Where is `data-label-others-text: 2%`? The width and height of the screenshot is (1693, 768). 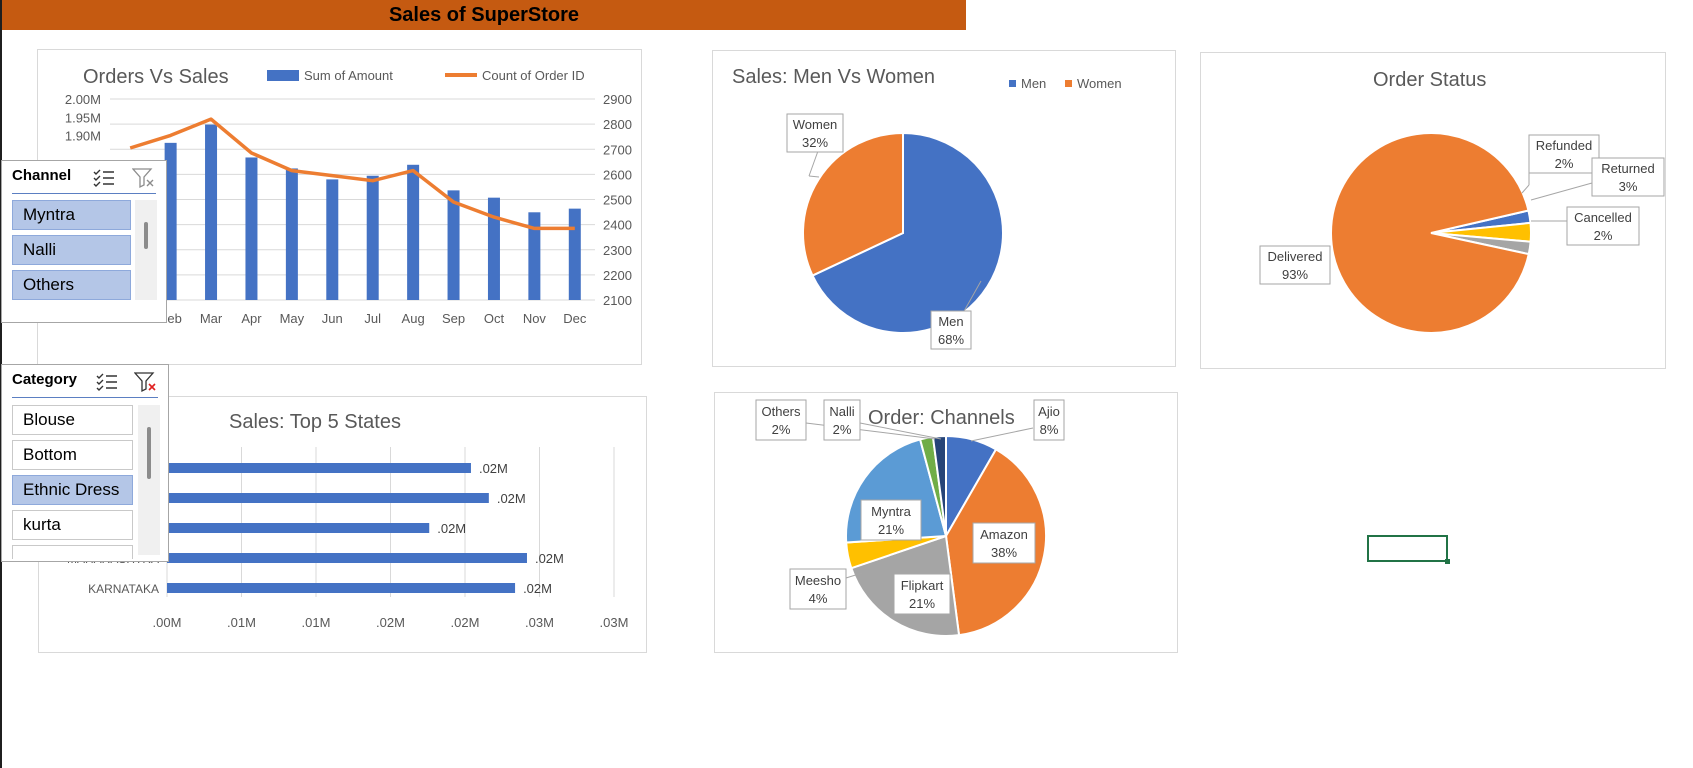
data-label-others-text: 2% is located at coordinates (781, 429).